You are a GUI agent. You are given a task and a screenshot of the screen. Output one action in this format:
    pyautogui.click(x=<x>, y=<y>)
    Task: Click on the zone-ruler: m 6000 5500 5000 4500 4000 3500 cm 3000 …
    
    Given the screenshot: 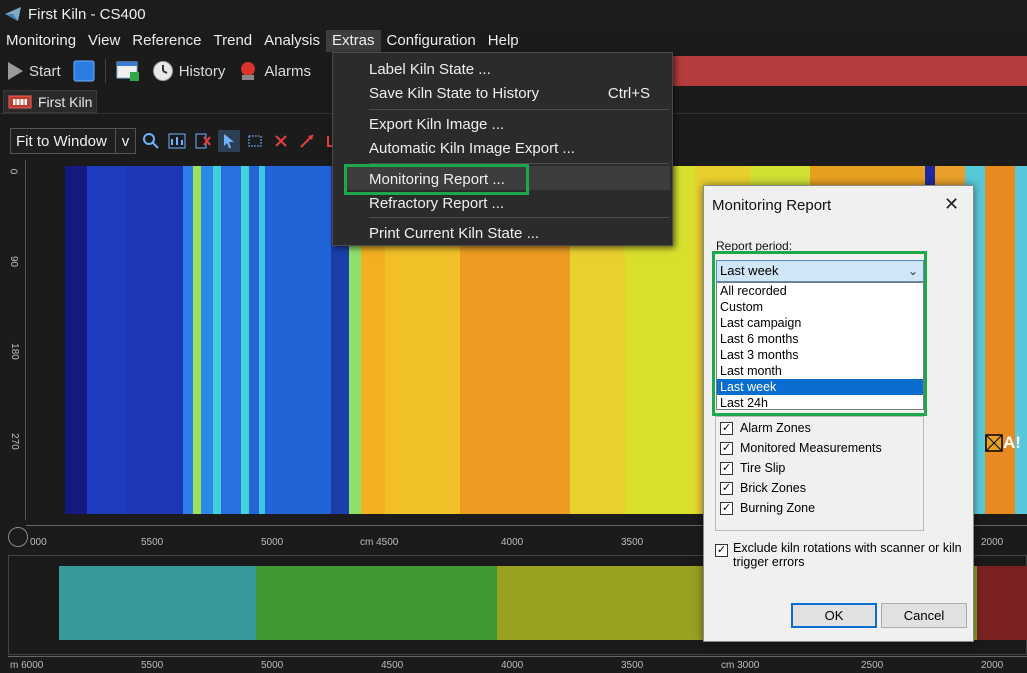 What is the action you would take?
    pyautogui.click(x=517, y=664)
    